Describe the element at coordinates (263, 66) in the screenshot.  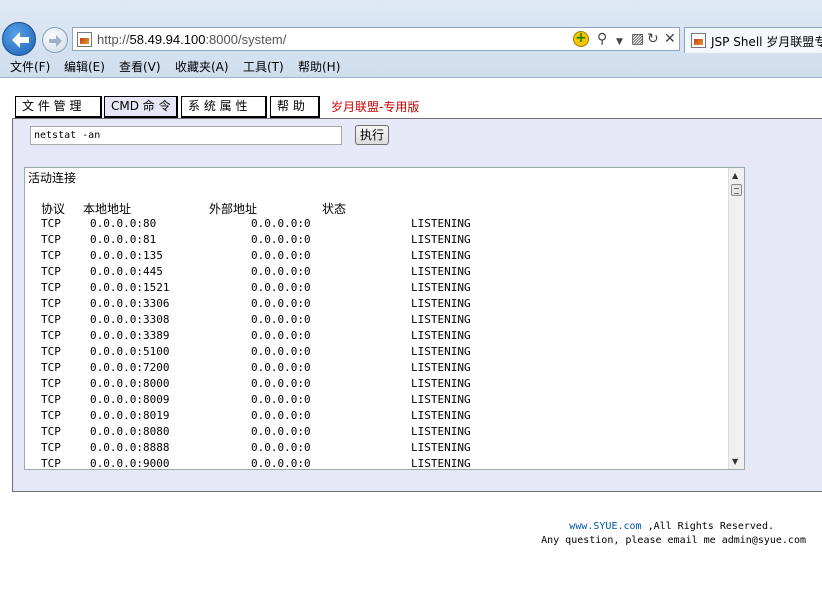
I see `menu-tools: 工具(T)` at that location.